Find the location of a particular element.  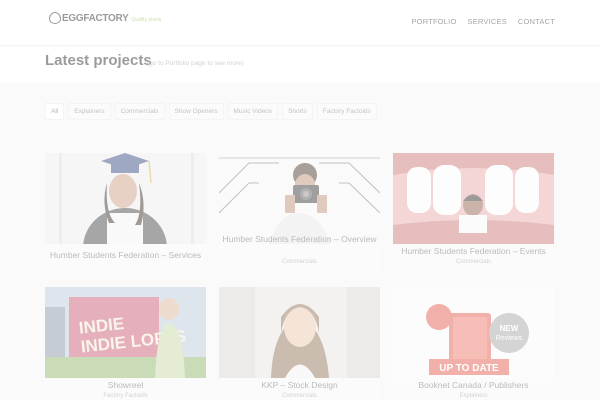

svg-text: UP TO DATE is located at coordinates (469, 368).